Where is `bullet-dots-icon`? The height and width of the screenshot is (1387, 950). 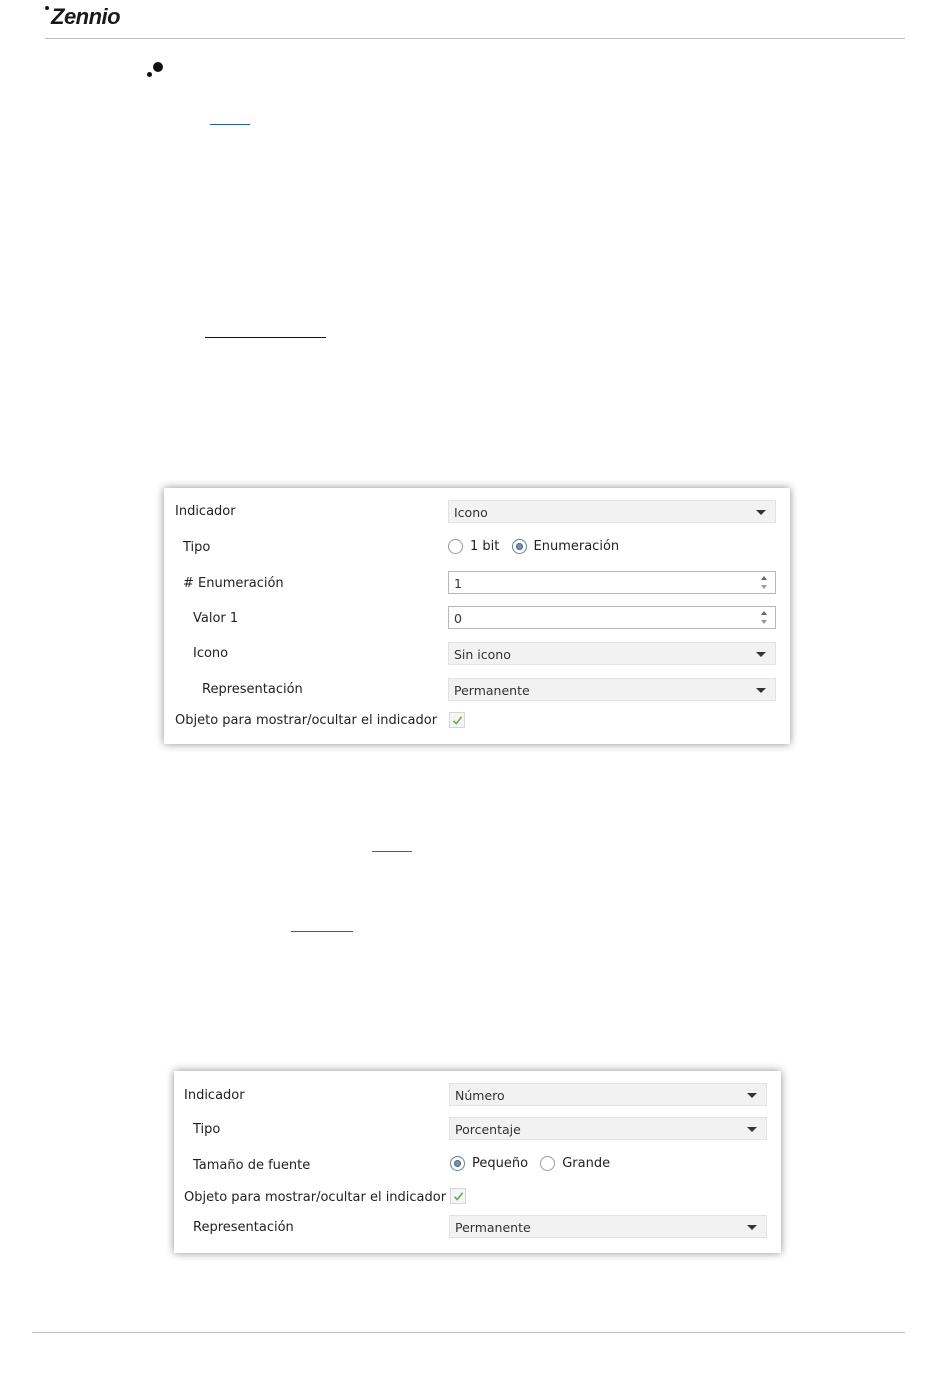 bullet-dots-icon is located at coordinates (157, 70).